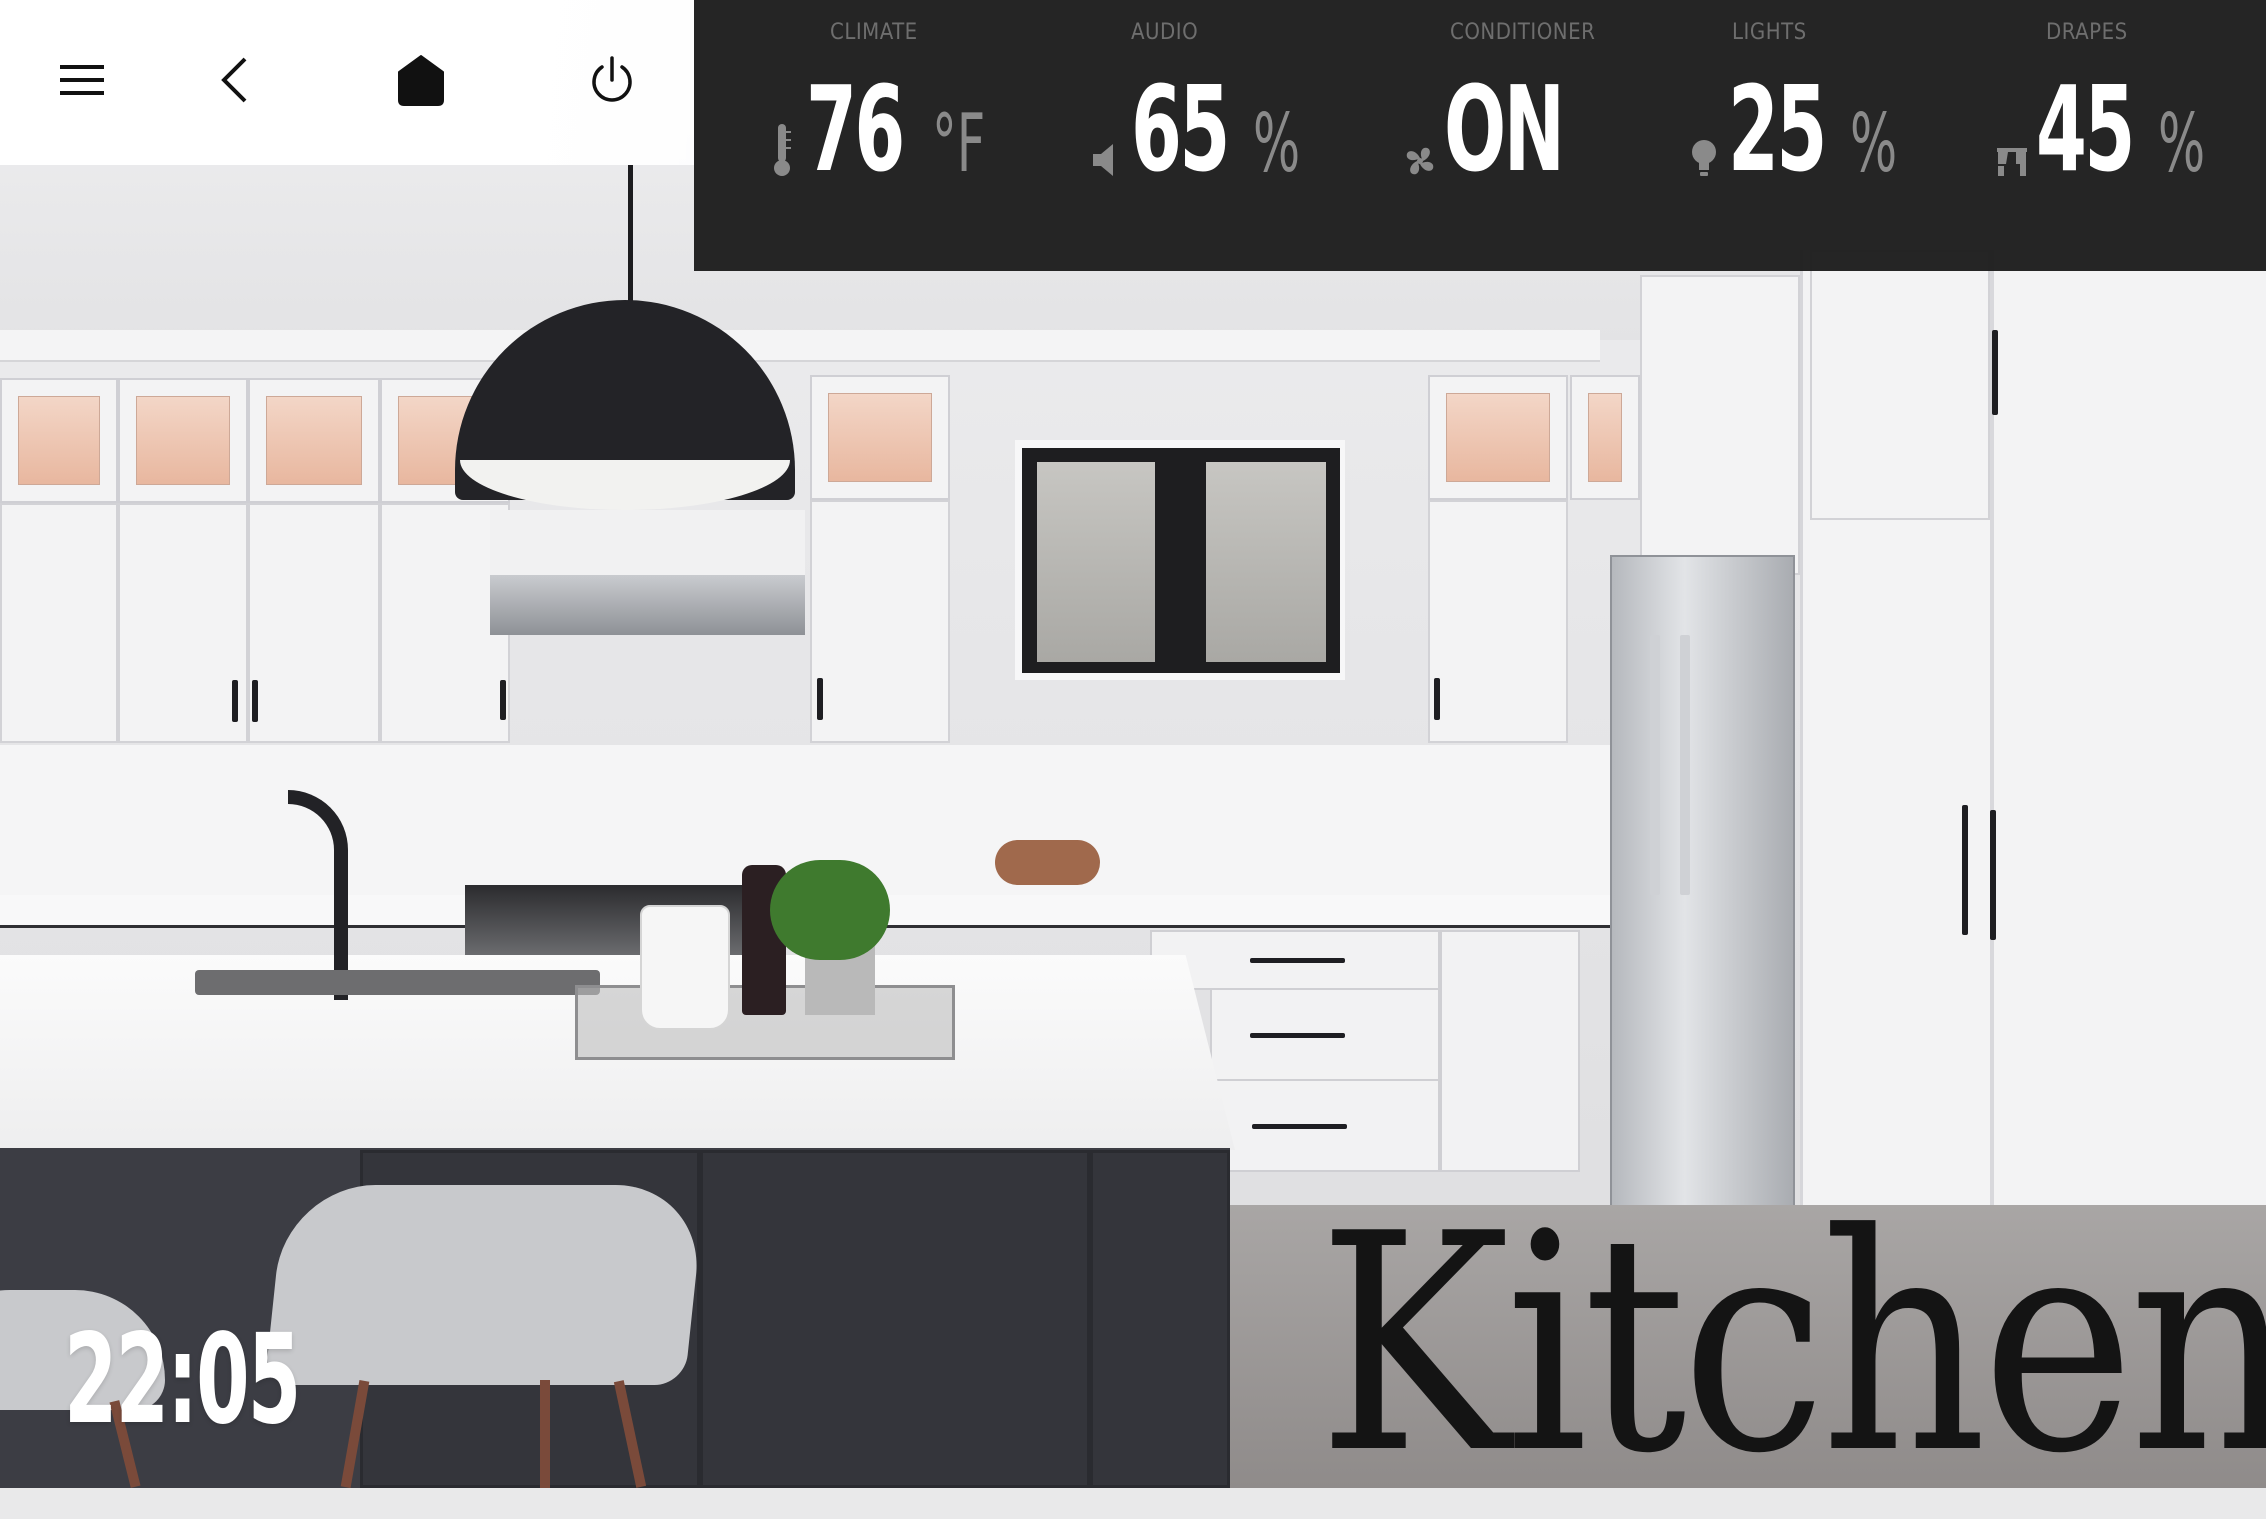 The image size is (2266, 1519). I want to click on conditioner-status: CONDITIONER ON, so click(1542, 135).